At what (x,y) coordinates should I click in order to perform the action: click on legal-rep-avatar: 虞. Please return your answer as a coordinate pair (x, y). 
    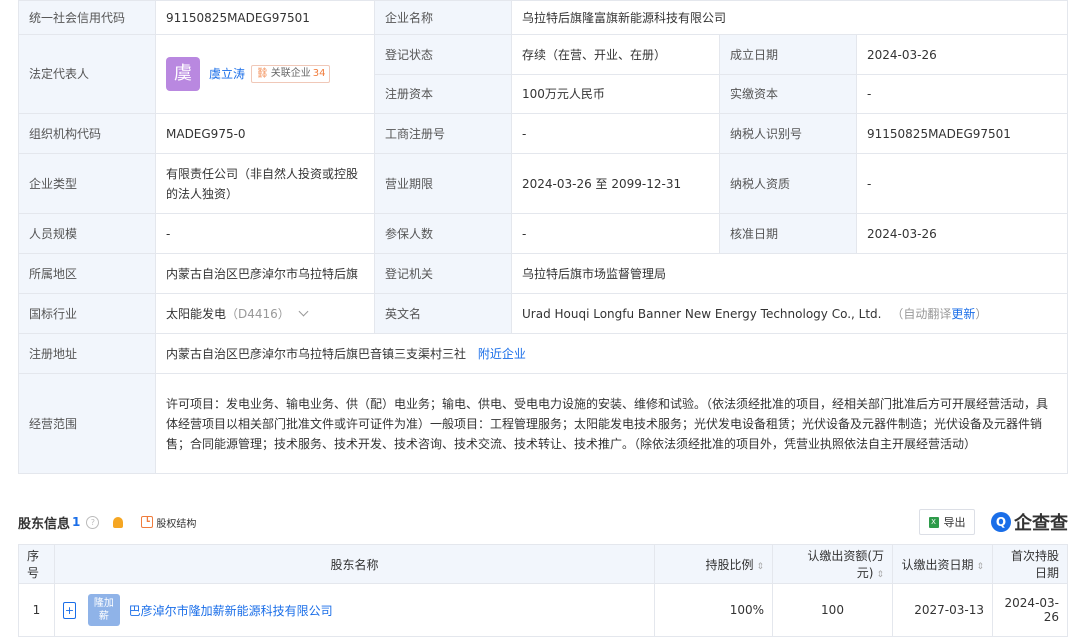
    Looking at the image, I should click on (183, 74).